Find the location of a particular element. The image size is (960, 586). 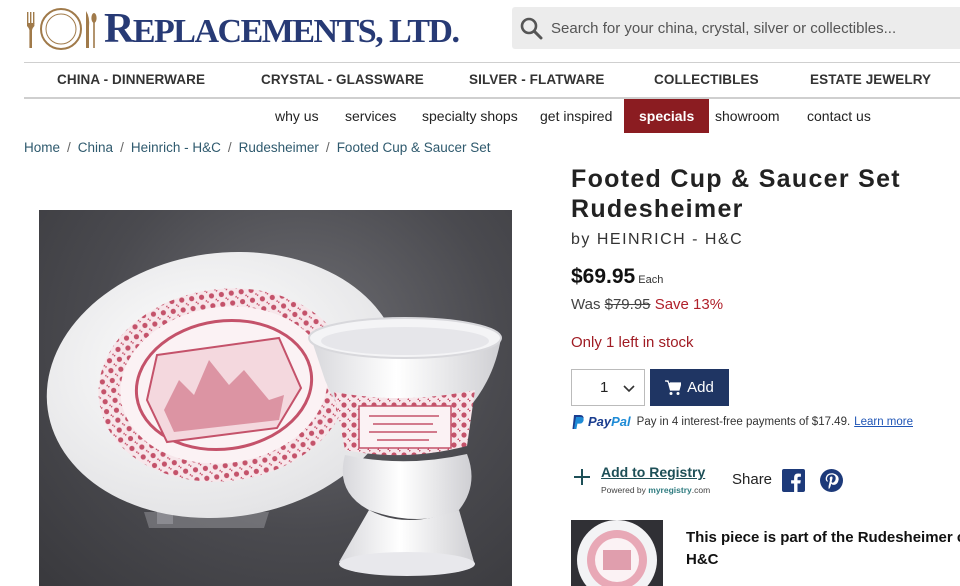

quantity-select: 1 is located at coordinates (608, 387).